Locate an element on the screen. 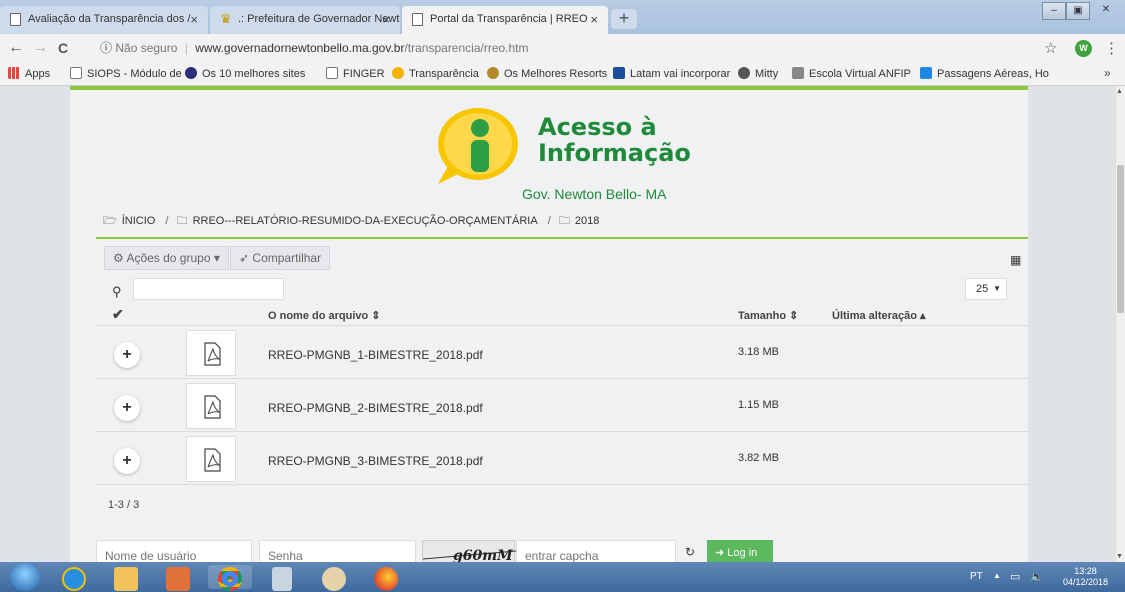 The width and height of the screenshot is (1125, 592). maximize-button: ▣ is located at coordinates (1078, 11).